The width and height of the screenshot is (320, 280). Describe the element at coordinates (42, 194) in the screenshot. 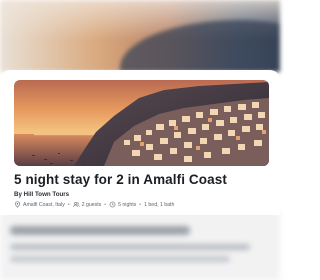

I see `listing-operator: By Hill Town Tours` at that location.